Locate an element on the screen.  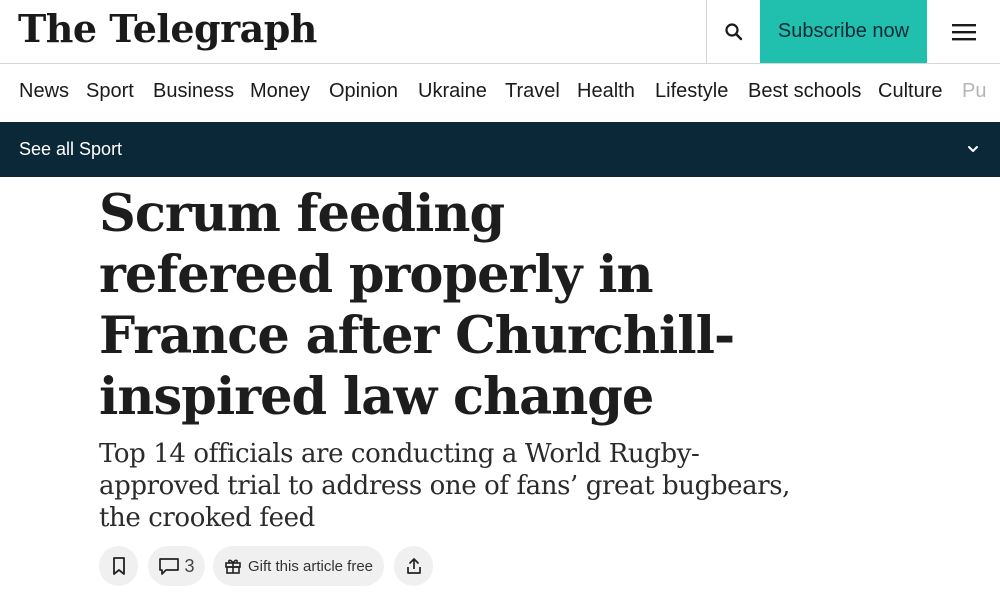
share-button is located at coordinates (413, 566).